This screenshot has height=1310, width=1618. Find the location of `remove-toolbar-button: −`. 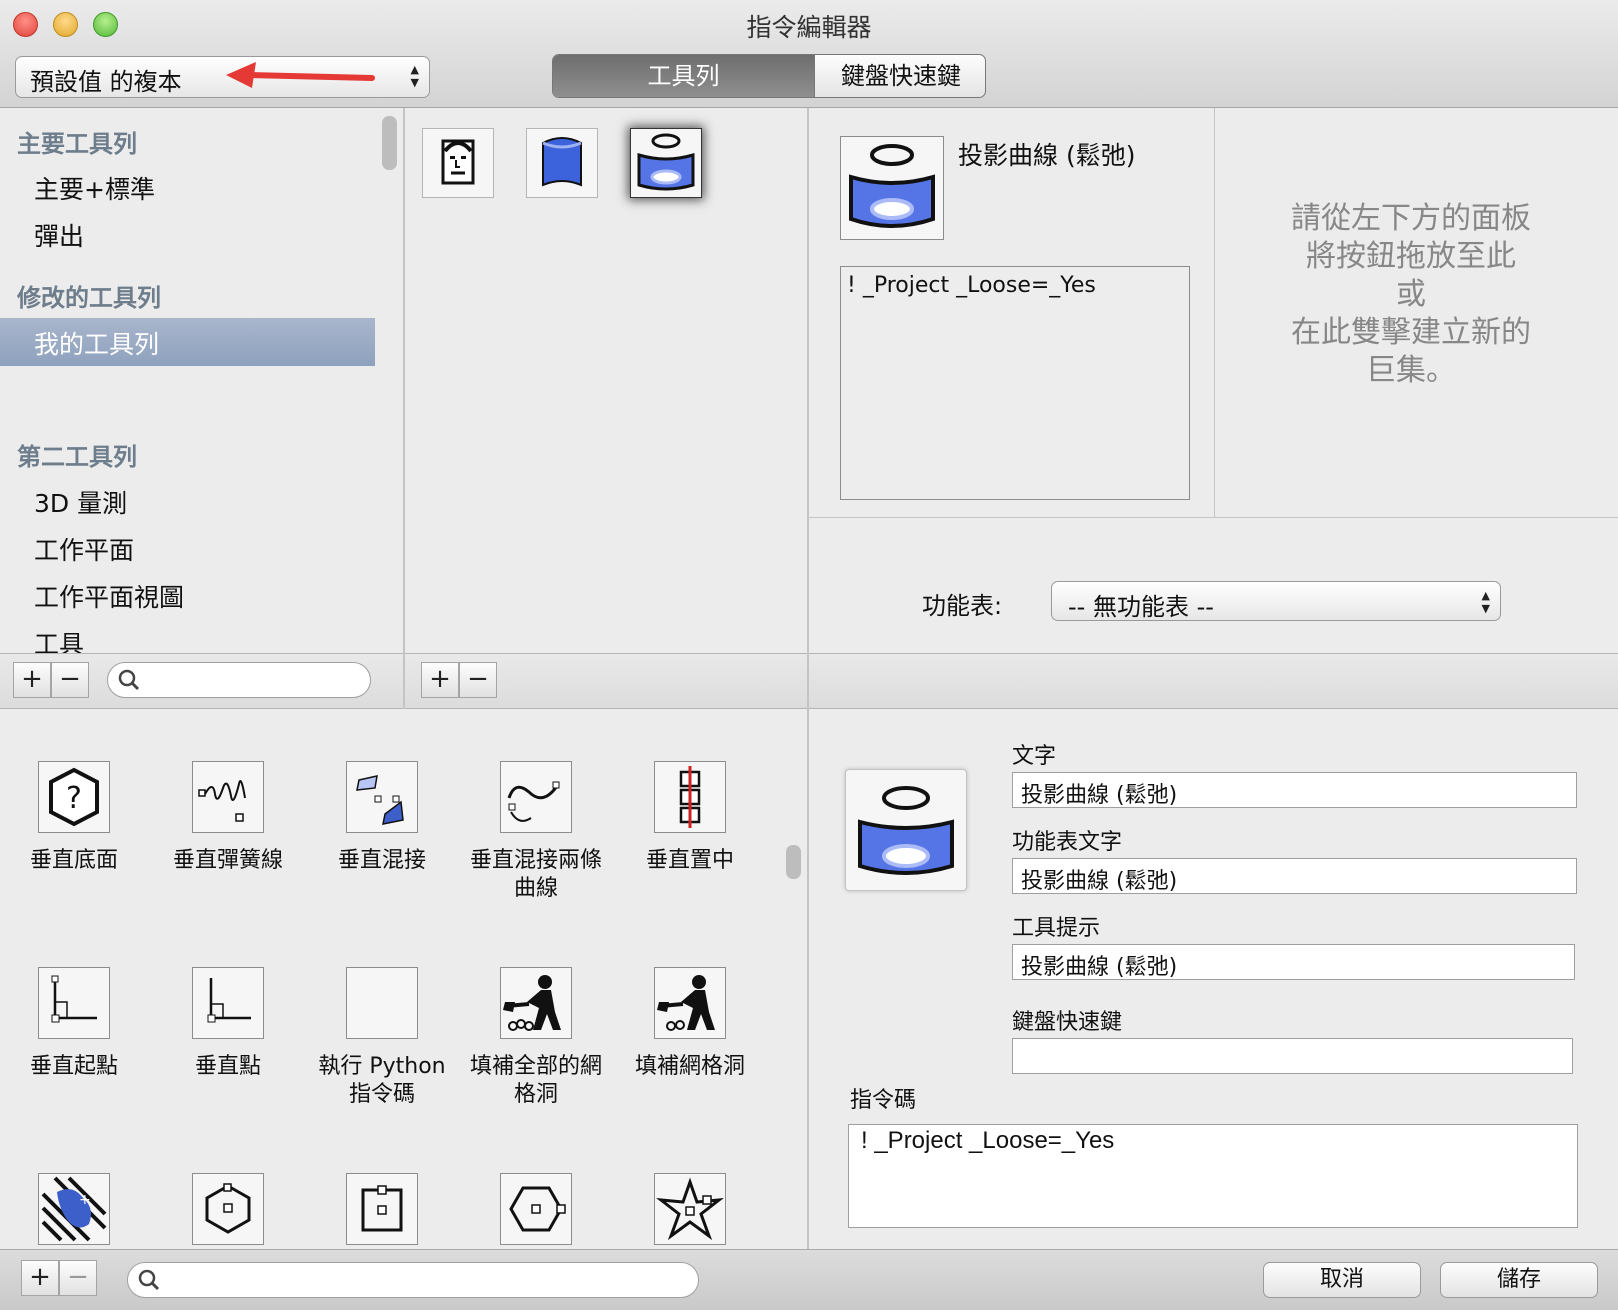

remove-toolbar-button: − is located at coordinates (478, 680).